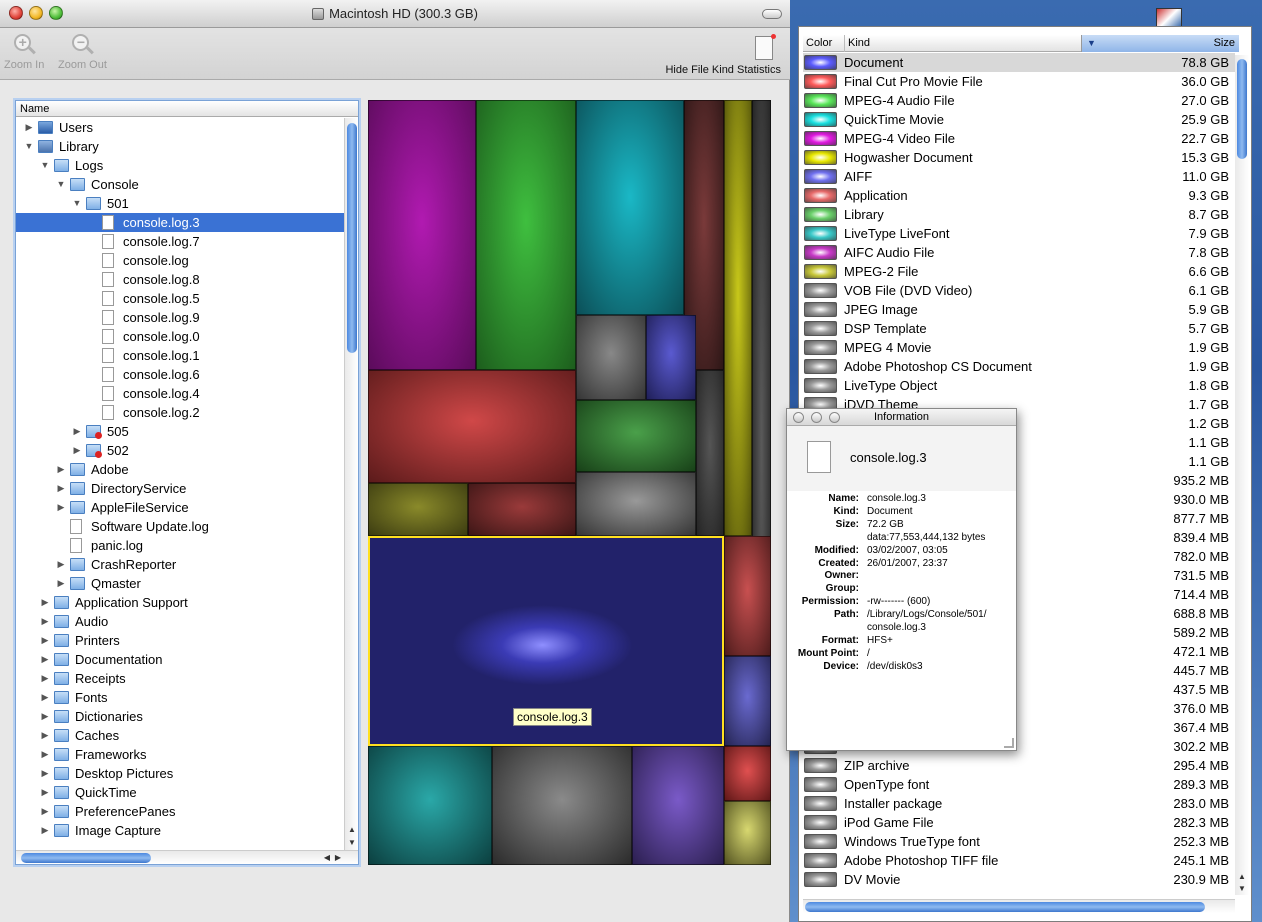 This screenshot has height=922, width=1262. What do you see at coordinates (1019, 176) in the screenshot?
I see `kind-row: AIFF 11.0 GB` at bounding box center [1019, 176].